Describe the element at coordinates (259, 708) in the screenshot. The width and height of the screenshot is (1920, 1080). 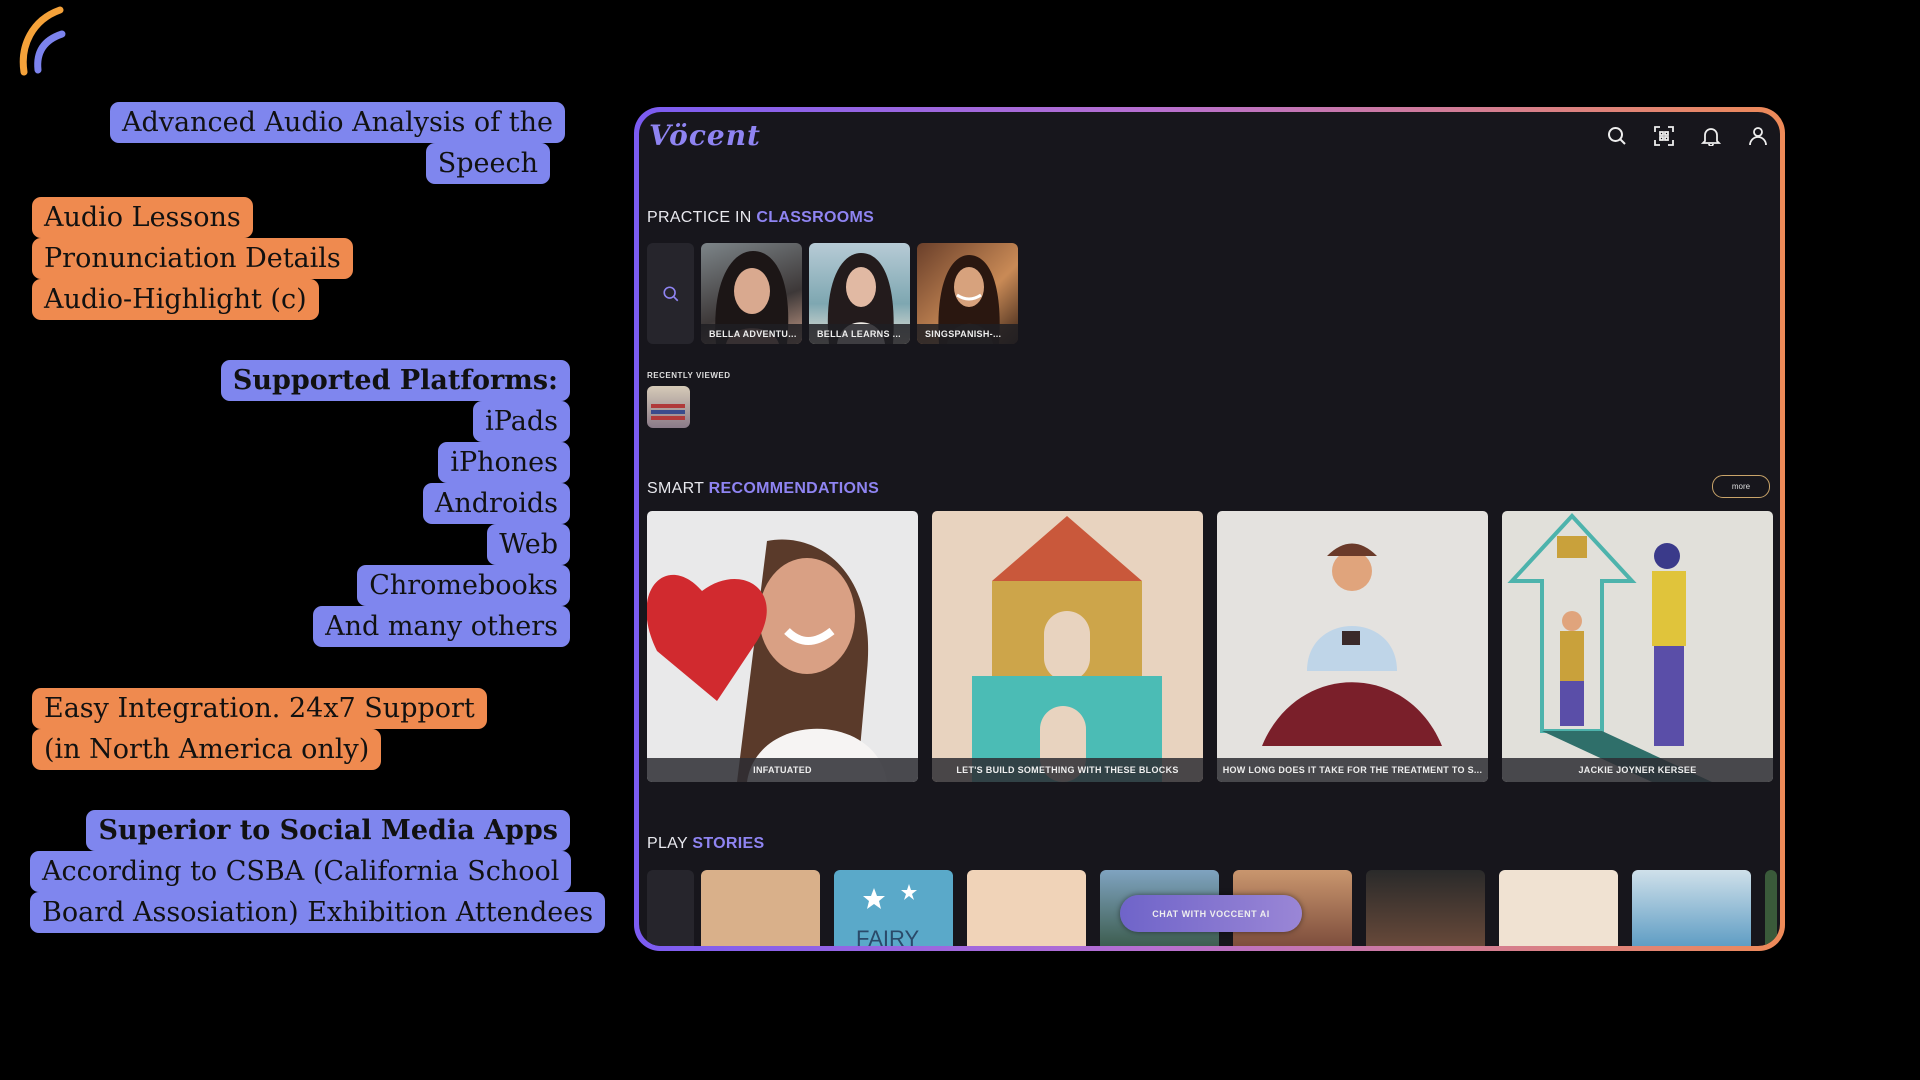
I see `feature-line: Easy Integration. 24x7 Support` at that location.